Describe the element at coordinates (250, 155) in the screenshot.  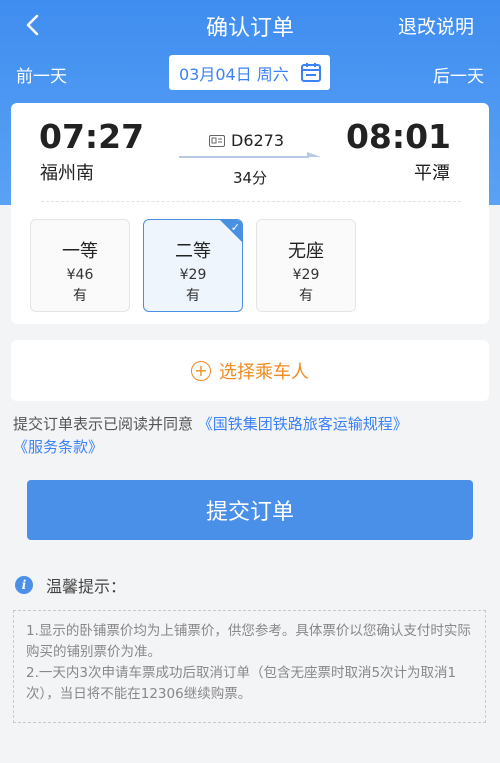
I see `route-arrow-icon` at that location.